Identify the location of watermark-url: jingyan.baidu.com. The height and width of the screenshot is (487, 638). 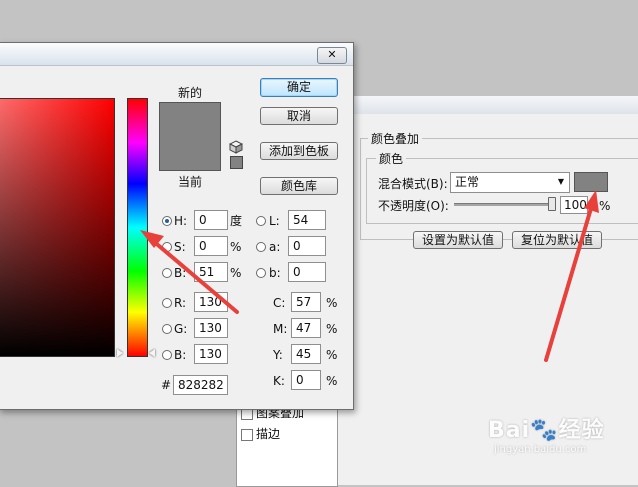
(540, 449).